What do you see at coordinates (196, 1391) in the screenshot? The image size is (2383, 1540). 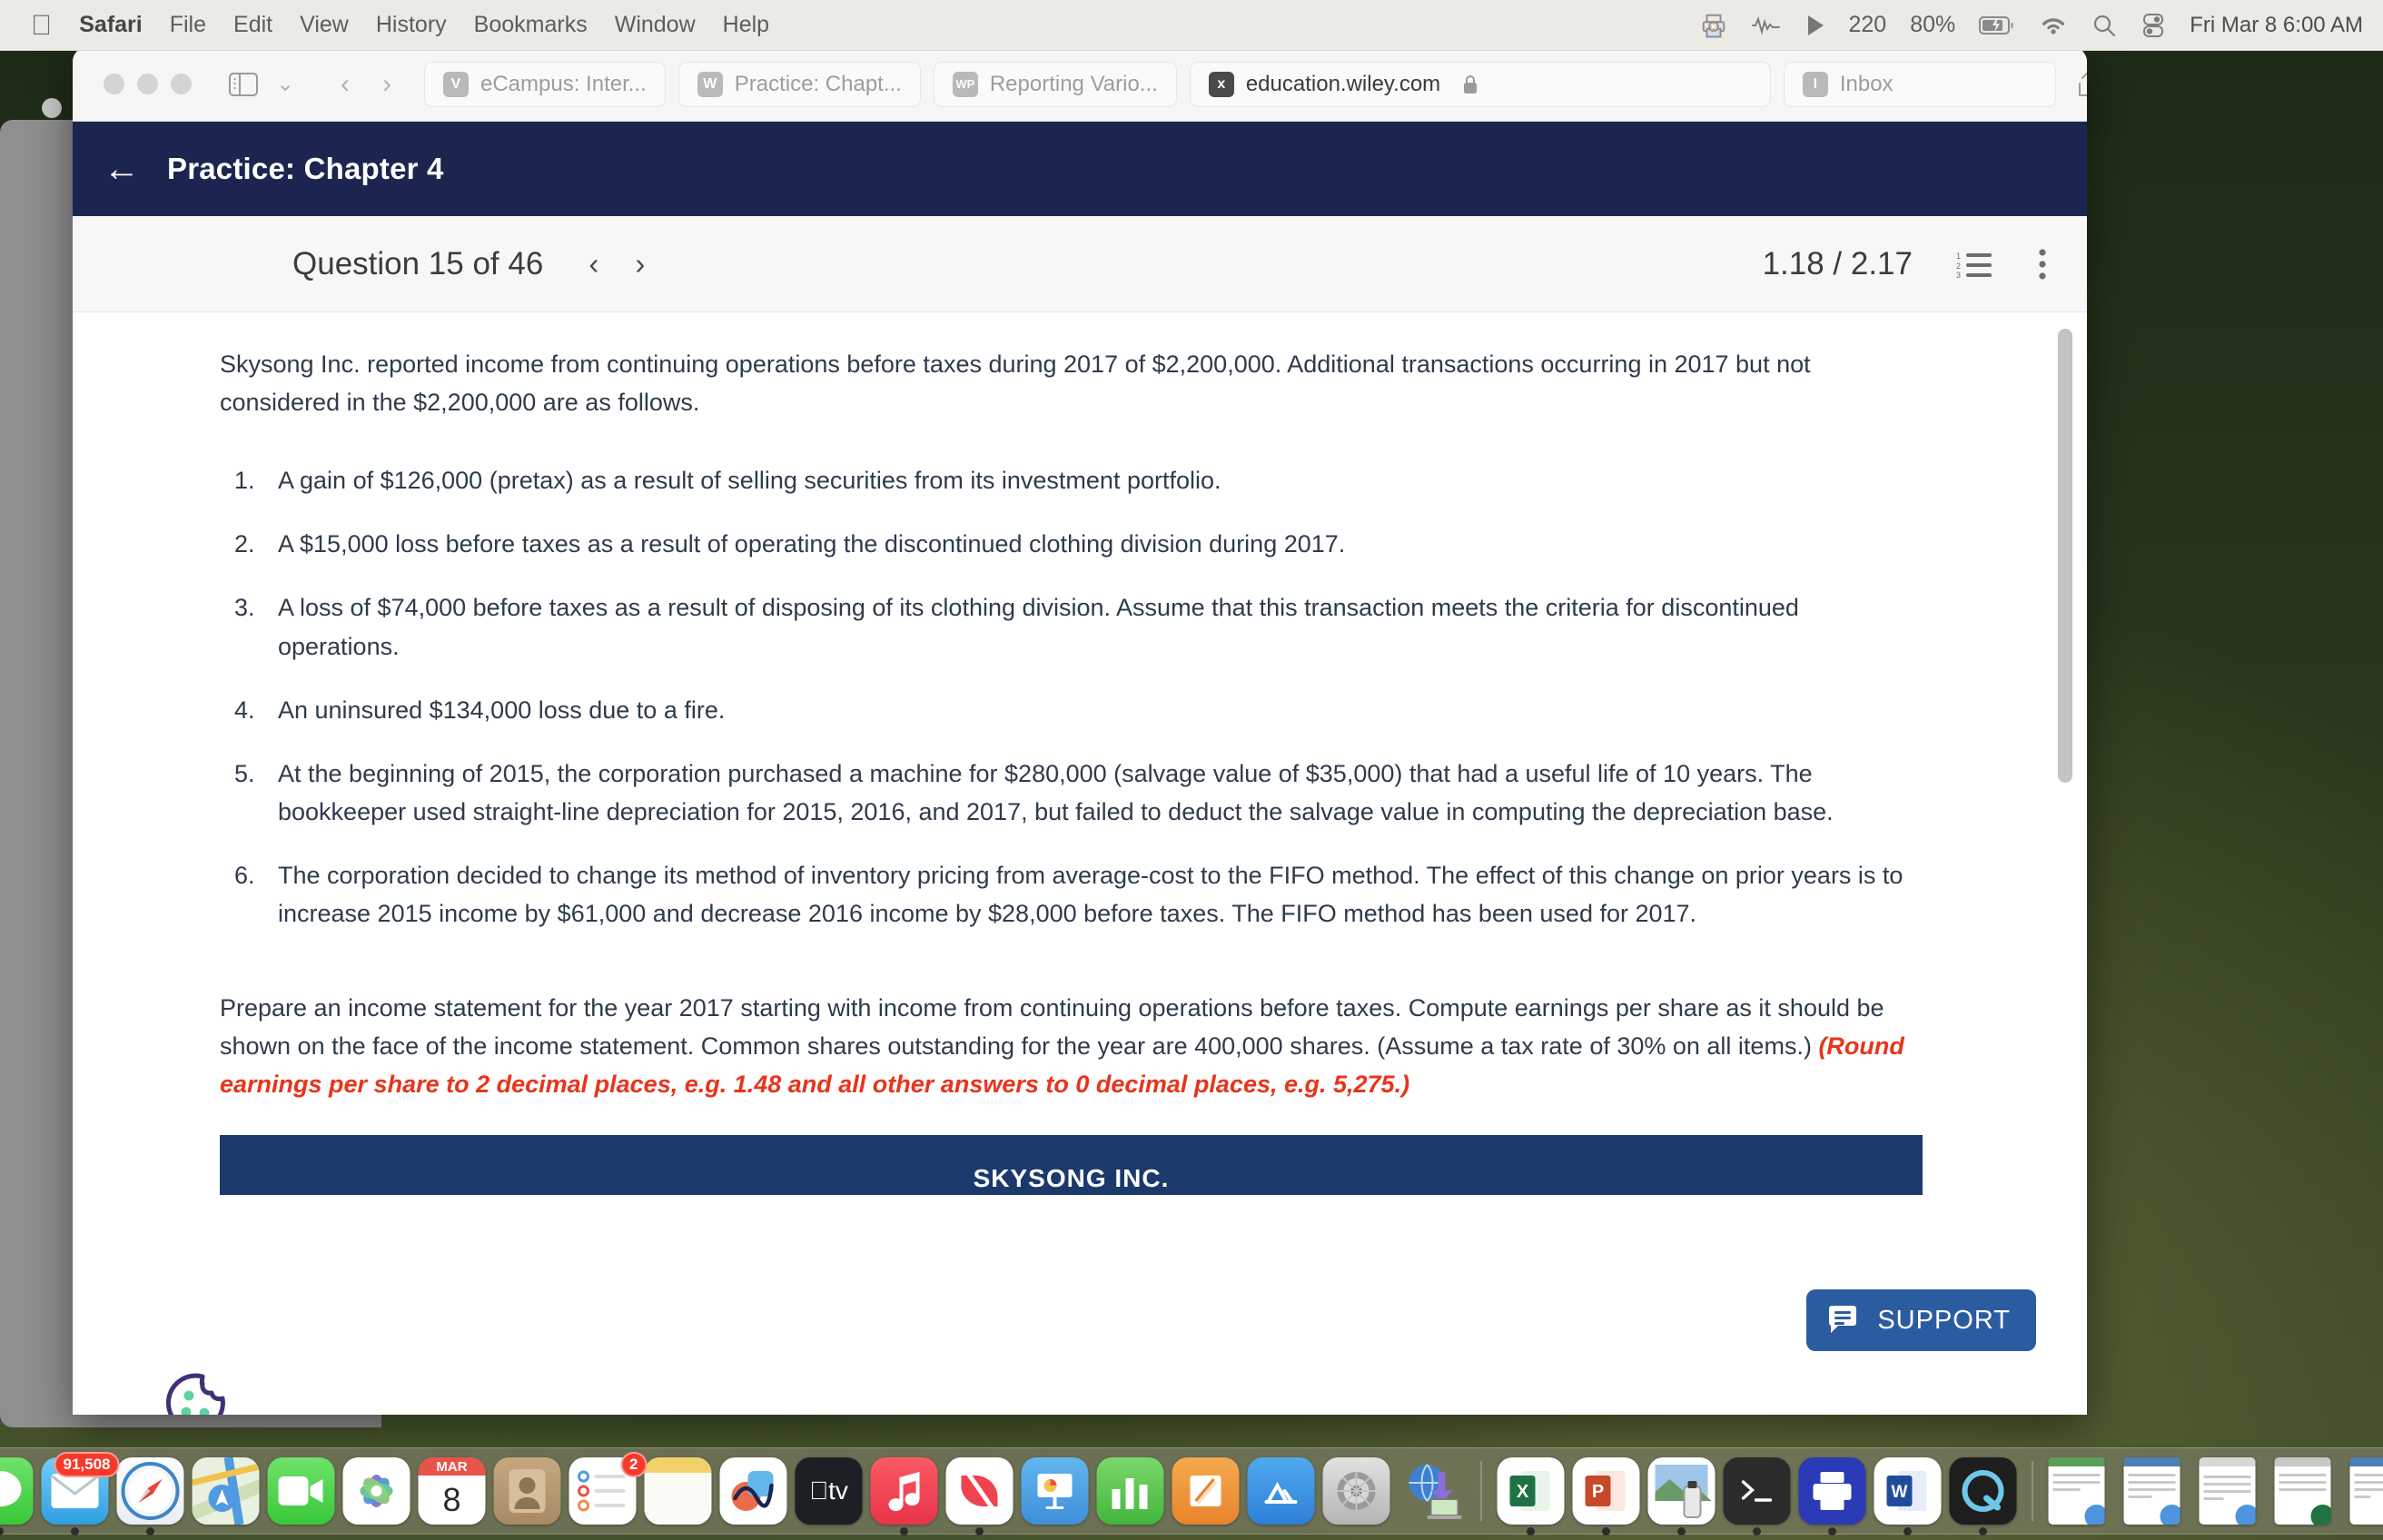 I see `cookie-consent-icon` at bounding box center [196, 1391].